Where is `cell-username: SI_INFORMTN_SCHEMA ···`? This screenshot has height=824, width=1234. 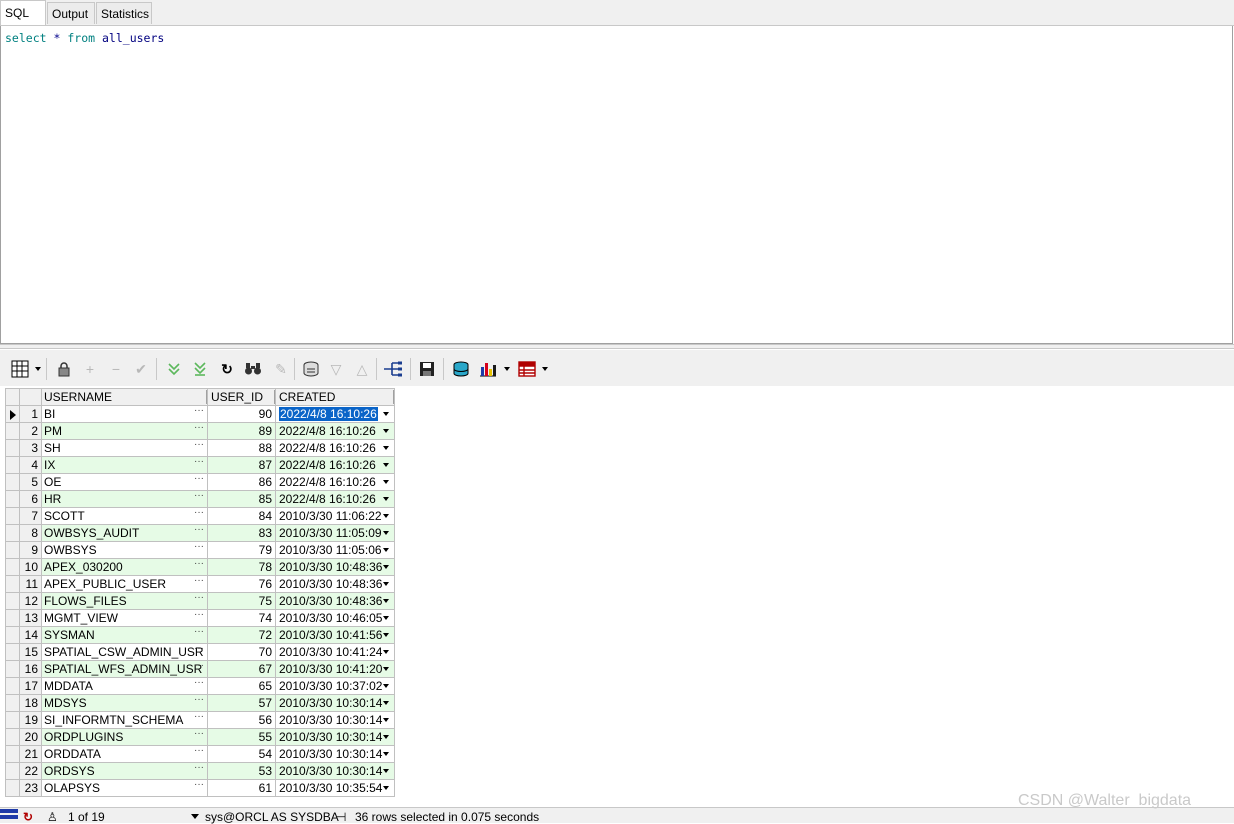 cell-username: SI_INFORMTN_SCHEMA ··· is located at coordinates (124, 720).